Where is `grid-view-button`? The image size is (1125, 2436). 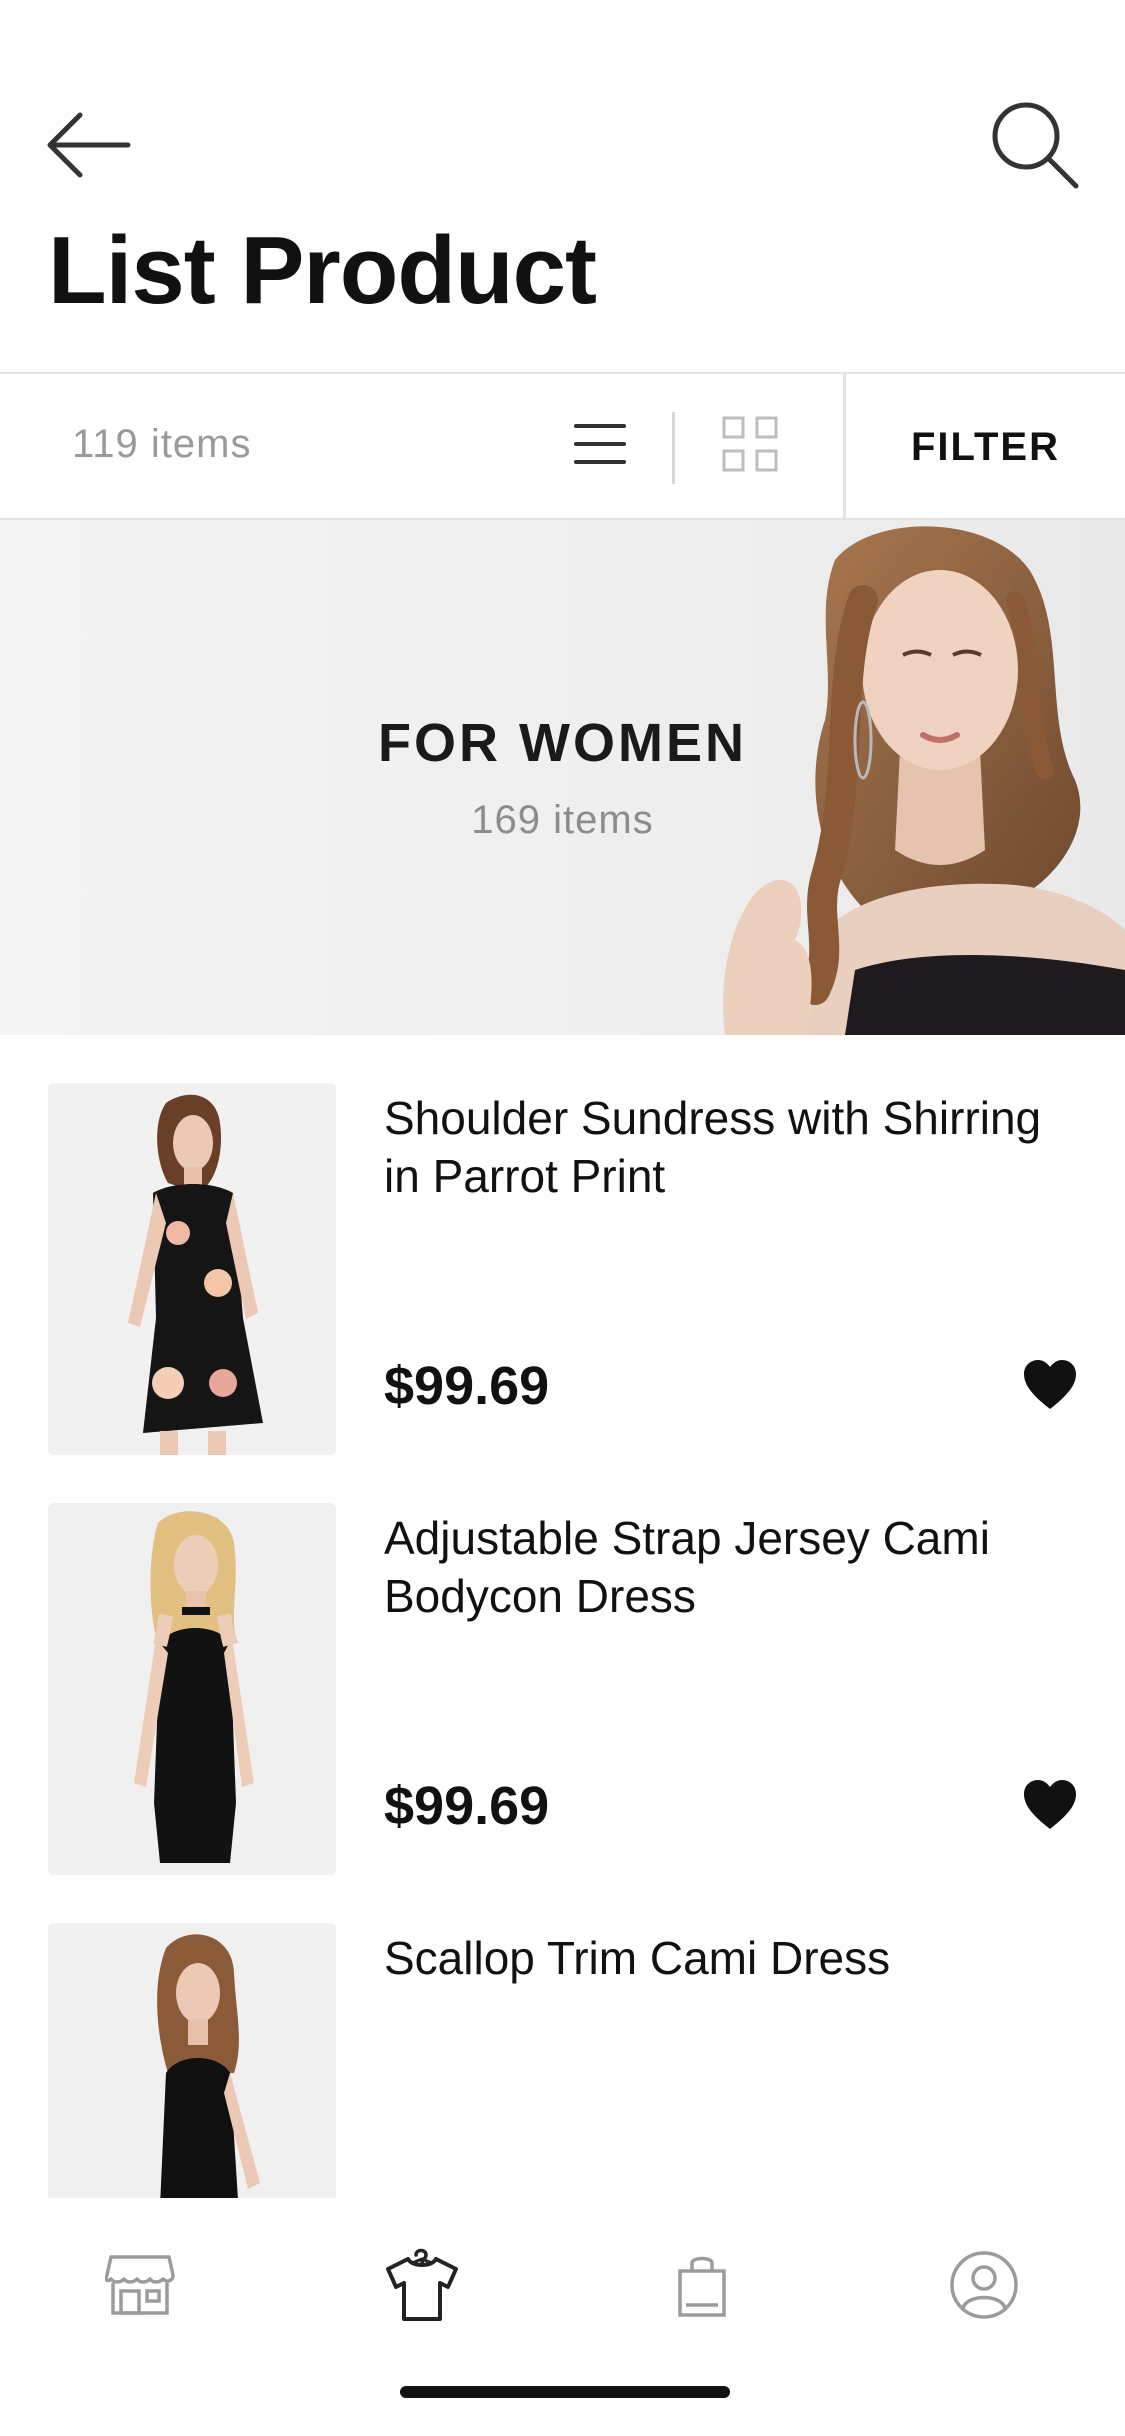 grid-view-button is located at coordinates (750, 444).